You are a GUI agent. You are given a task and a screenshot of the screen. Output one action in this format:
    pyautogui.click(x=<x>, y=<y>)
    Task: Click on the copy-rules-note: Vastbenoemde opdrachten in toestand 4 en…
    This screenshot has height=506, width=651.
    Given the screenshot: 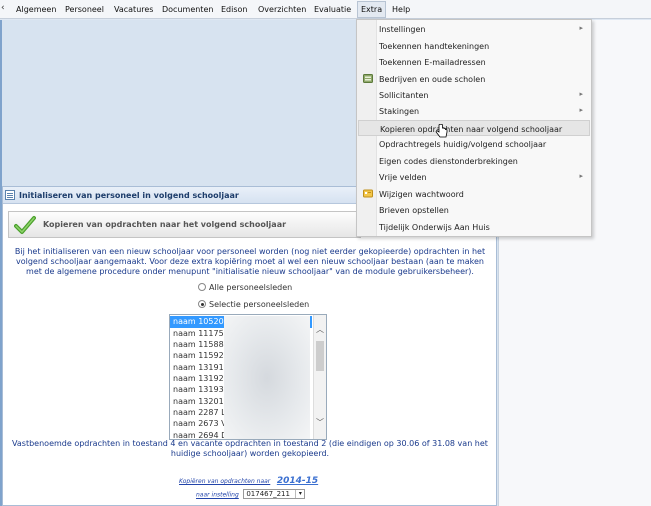 What is the action you would take?
    pyautogui.click(x=250, y=448)
    